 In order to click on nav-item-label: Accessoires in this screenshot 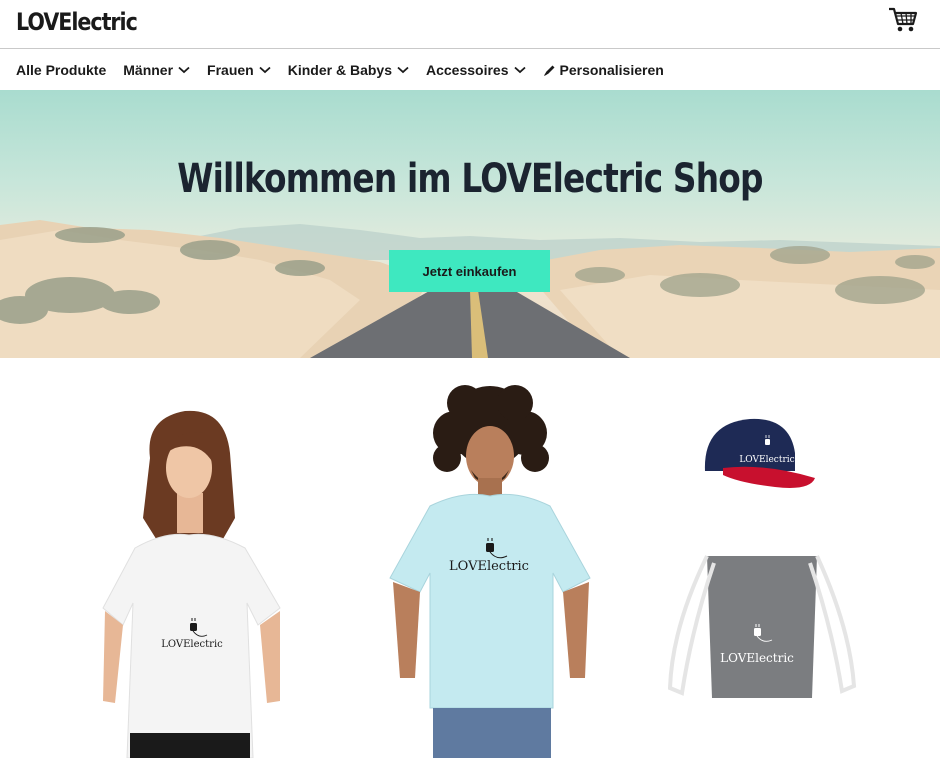, I will do `click(467, 70)`.